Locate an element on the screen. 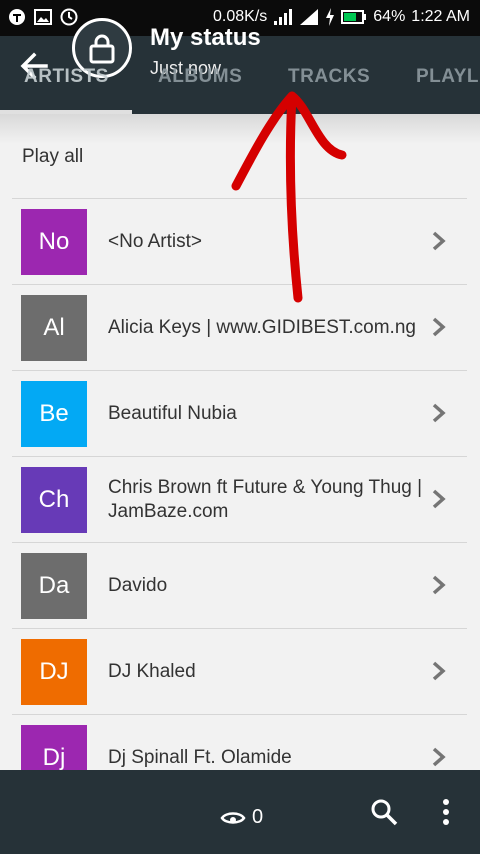 This screenshot has height=854, width=480. bottom-bar: 0 is located at coordinates (240, 812).